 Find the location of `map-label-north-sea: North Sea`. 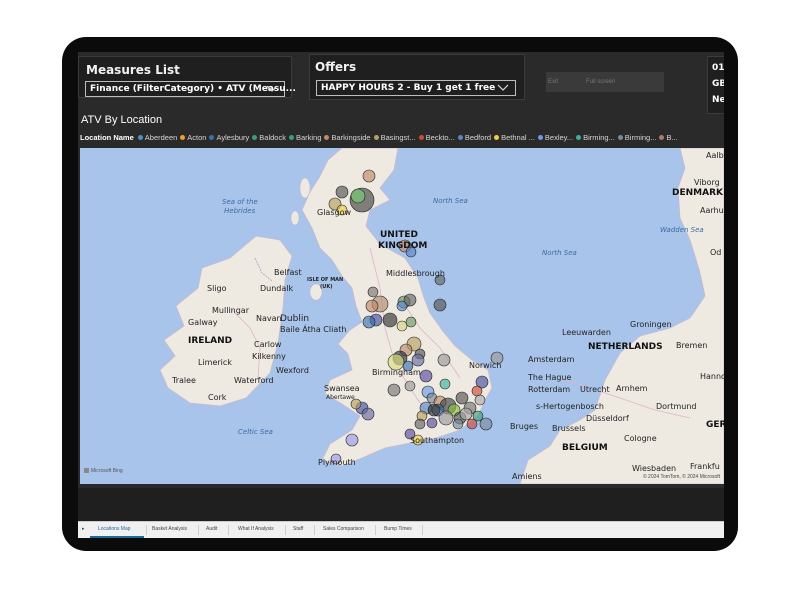

map-label-north-sea: North Sea is located at coordinates (450, 201).